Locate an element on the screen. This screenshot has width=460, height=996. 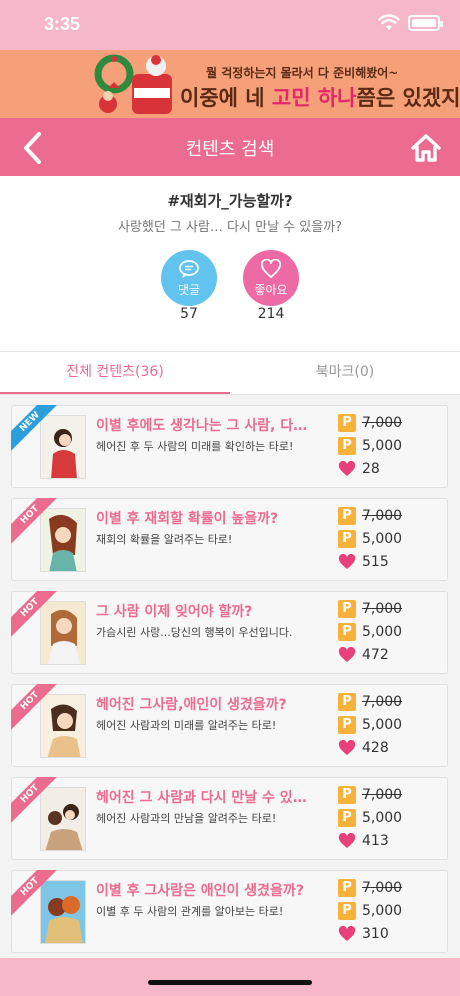
nav-bar: 컨텐츠 검색 is located at coordinates (230, 147).